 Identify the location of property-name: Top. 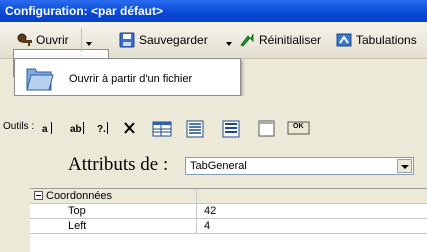
(77, 211).